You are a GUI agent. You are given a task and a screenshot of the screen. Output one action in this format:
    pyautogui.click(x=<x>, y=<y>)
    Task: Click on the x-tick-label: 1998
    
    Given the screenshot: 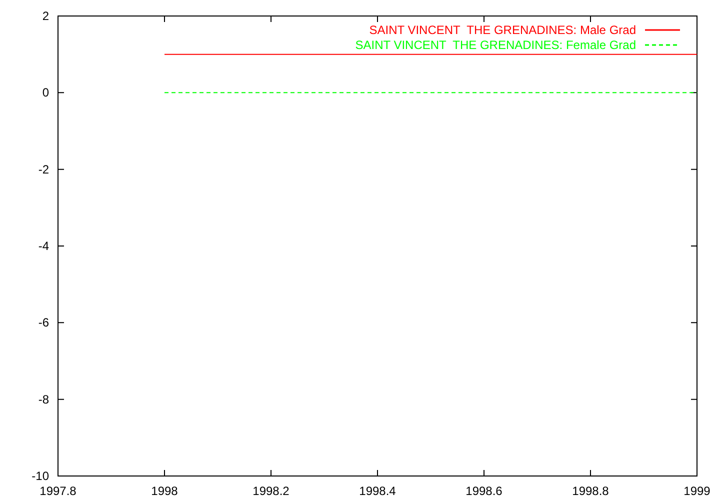 What is the action you would take?
    pyautogui.click(x=164, y=491)
    